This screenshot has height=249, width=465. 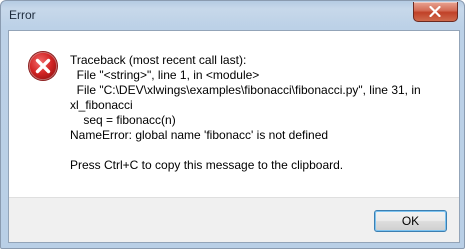 What do you see at coordinates (232, 15) in the screenshot?
I see `title-bar: Error` at bounding box center [232, 15].